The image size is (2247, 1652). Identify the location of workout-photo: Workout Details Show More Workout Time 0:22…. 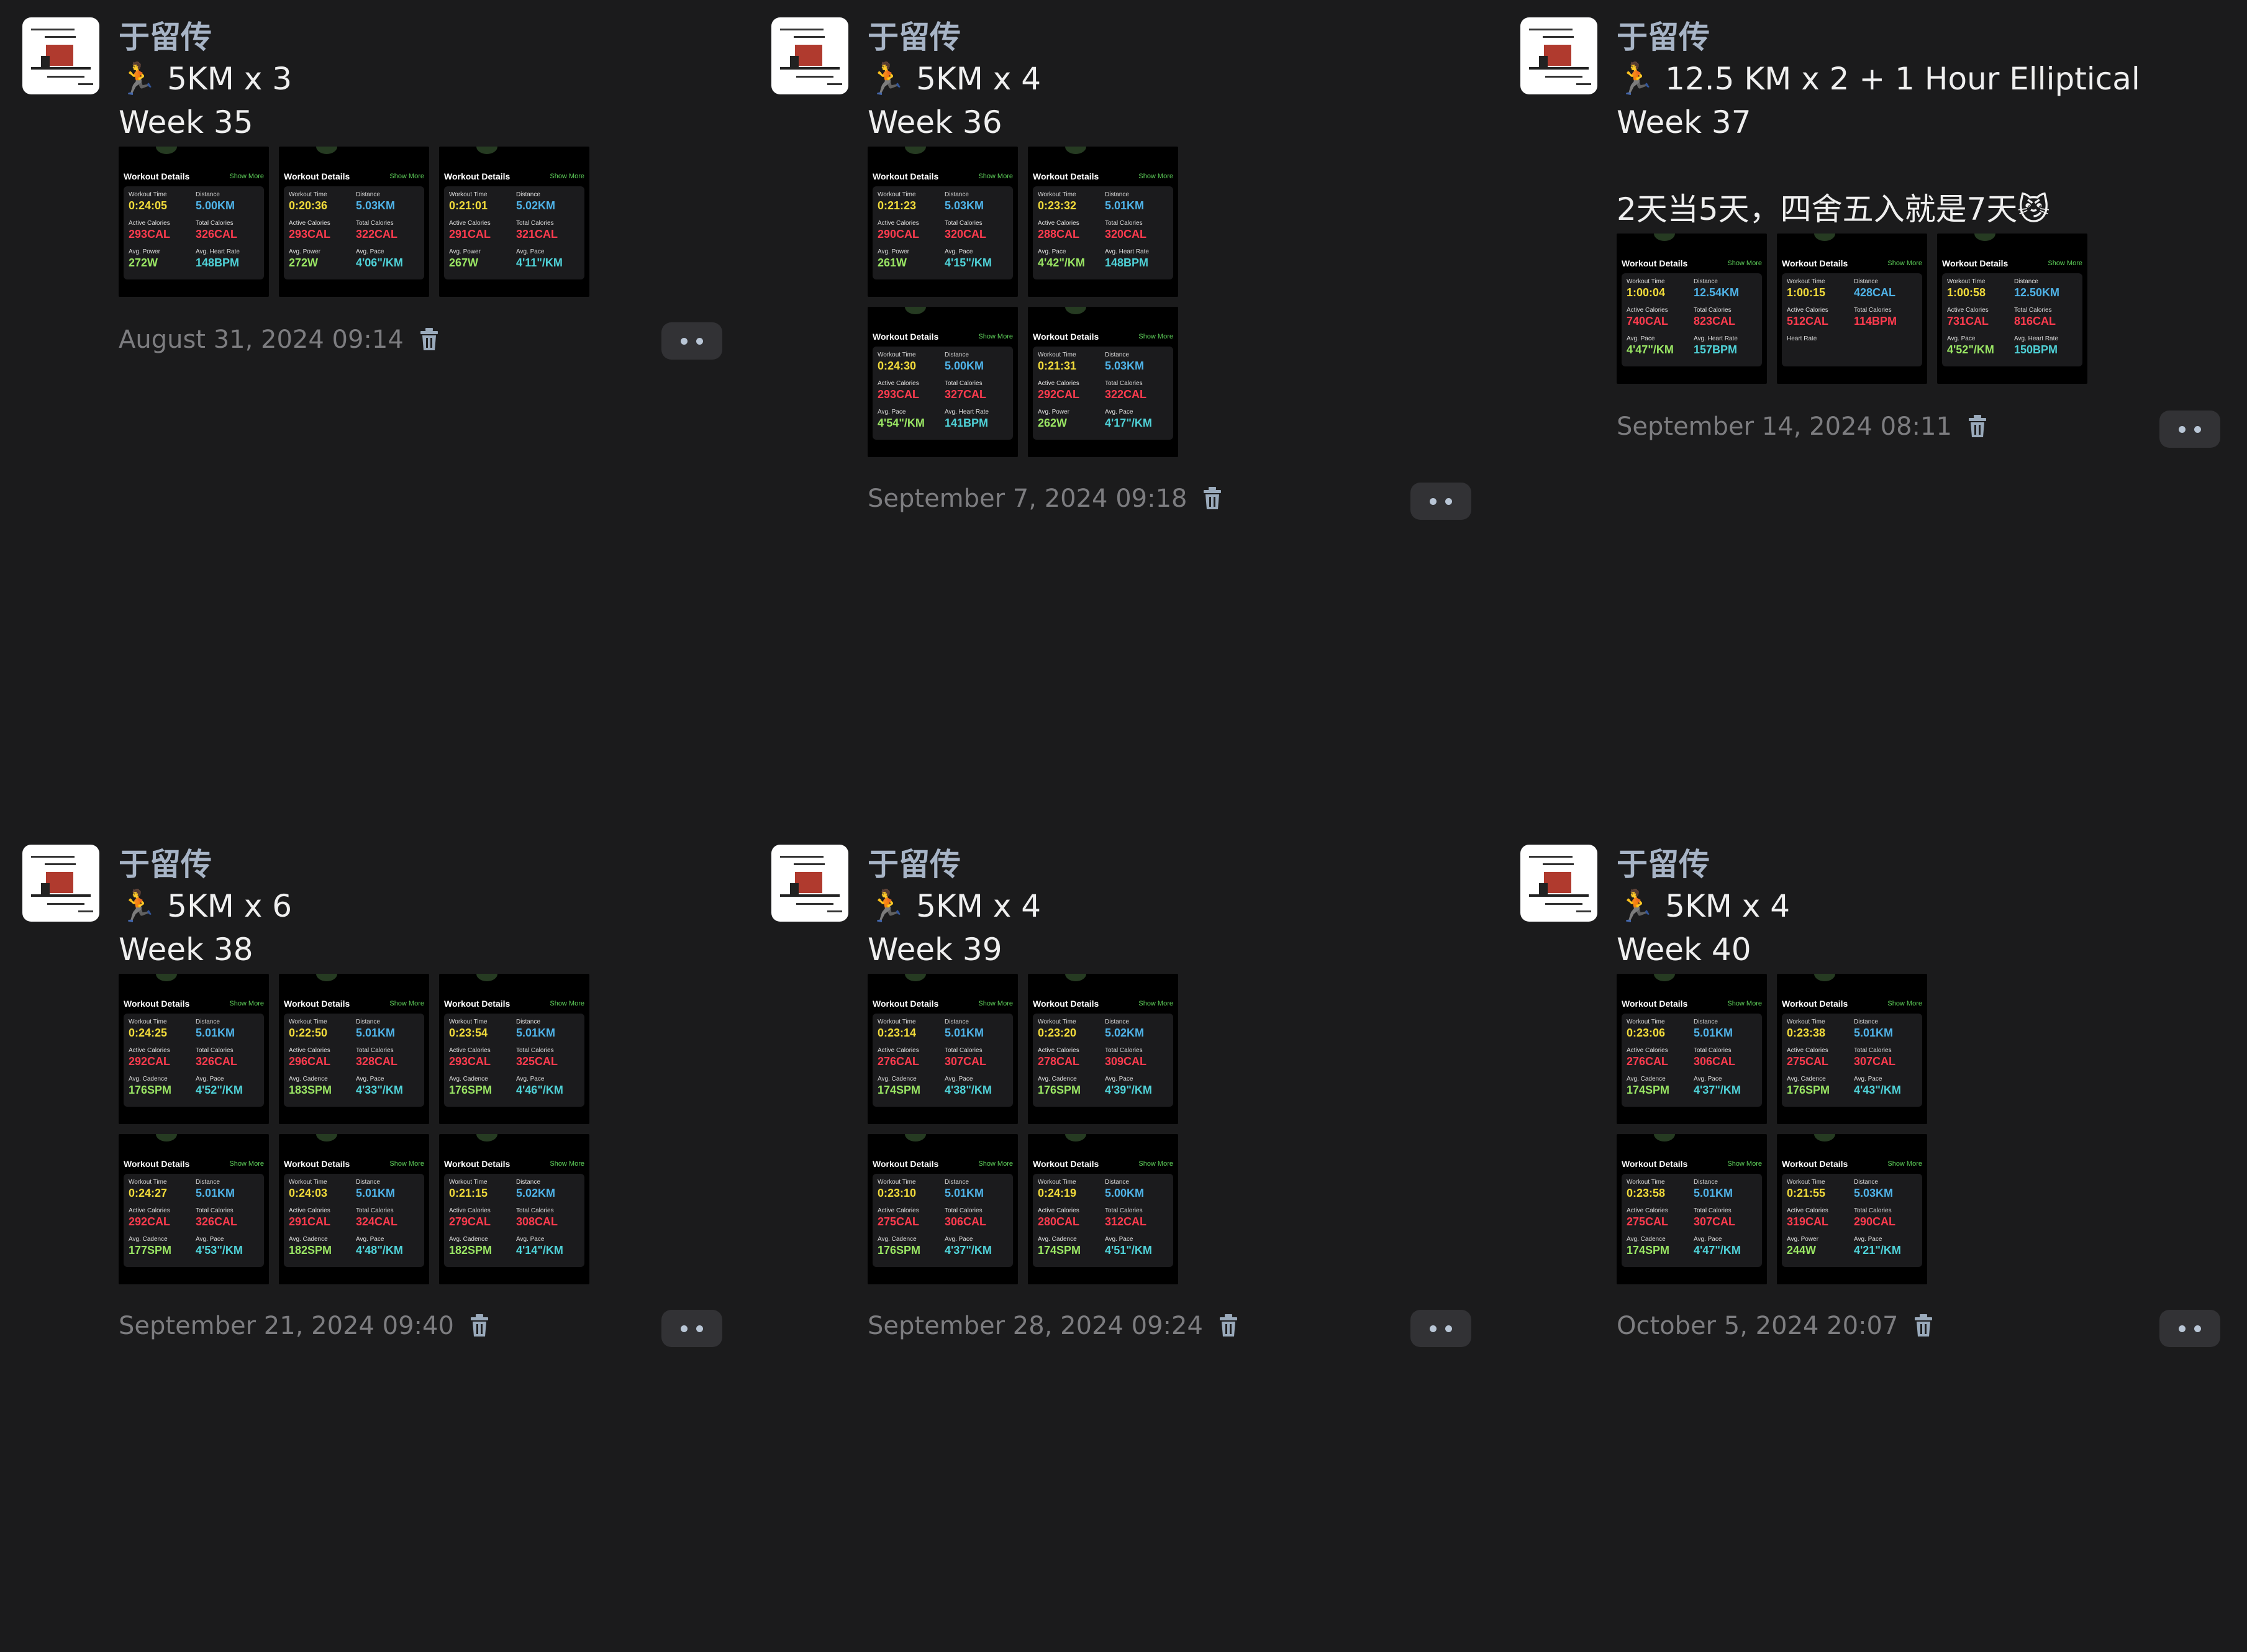
(354, 1049).